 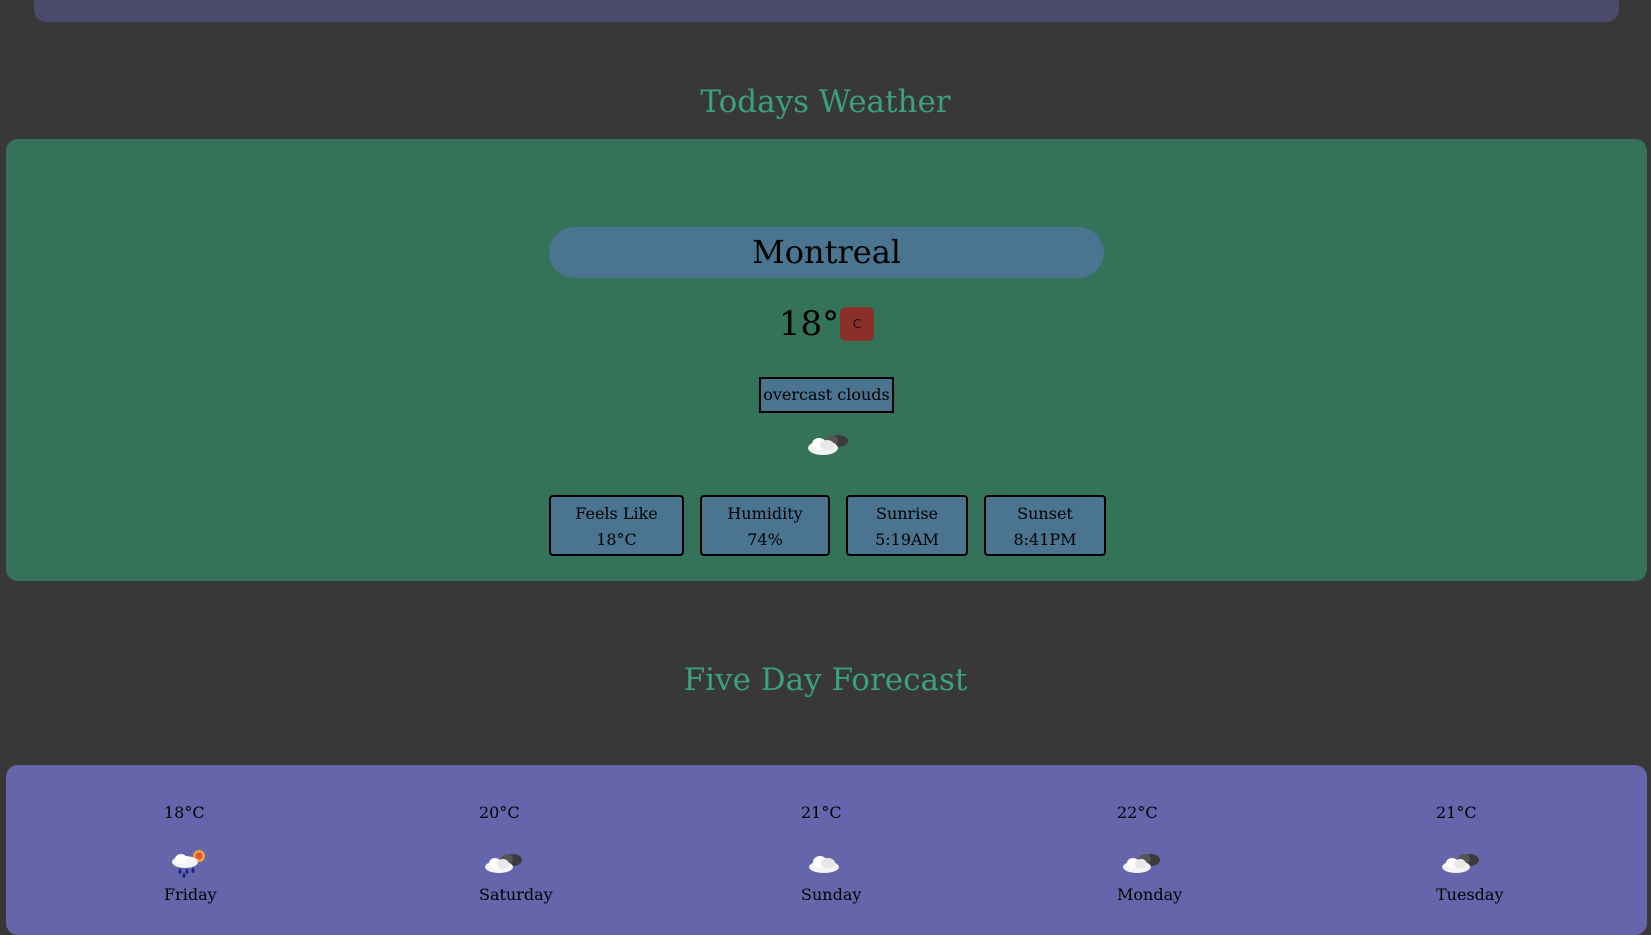 I want to click on sunrise-value: 5:19AM, so click(x=907, y=539).